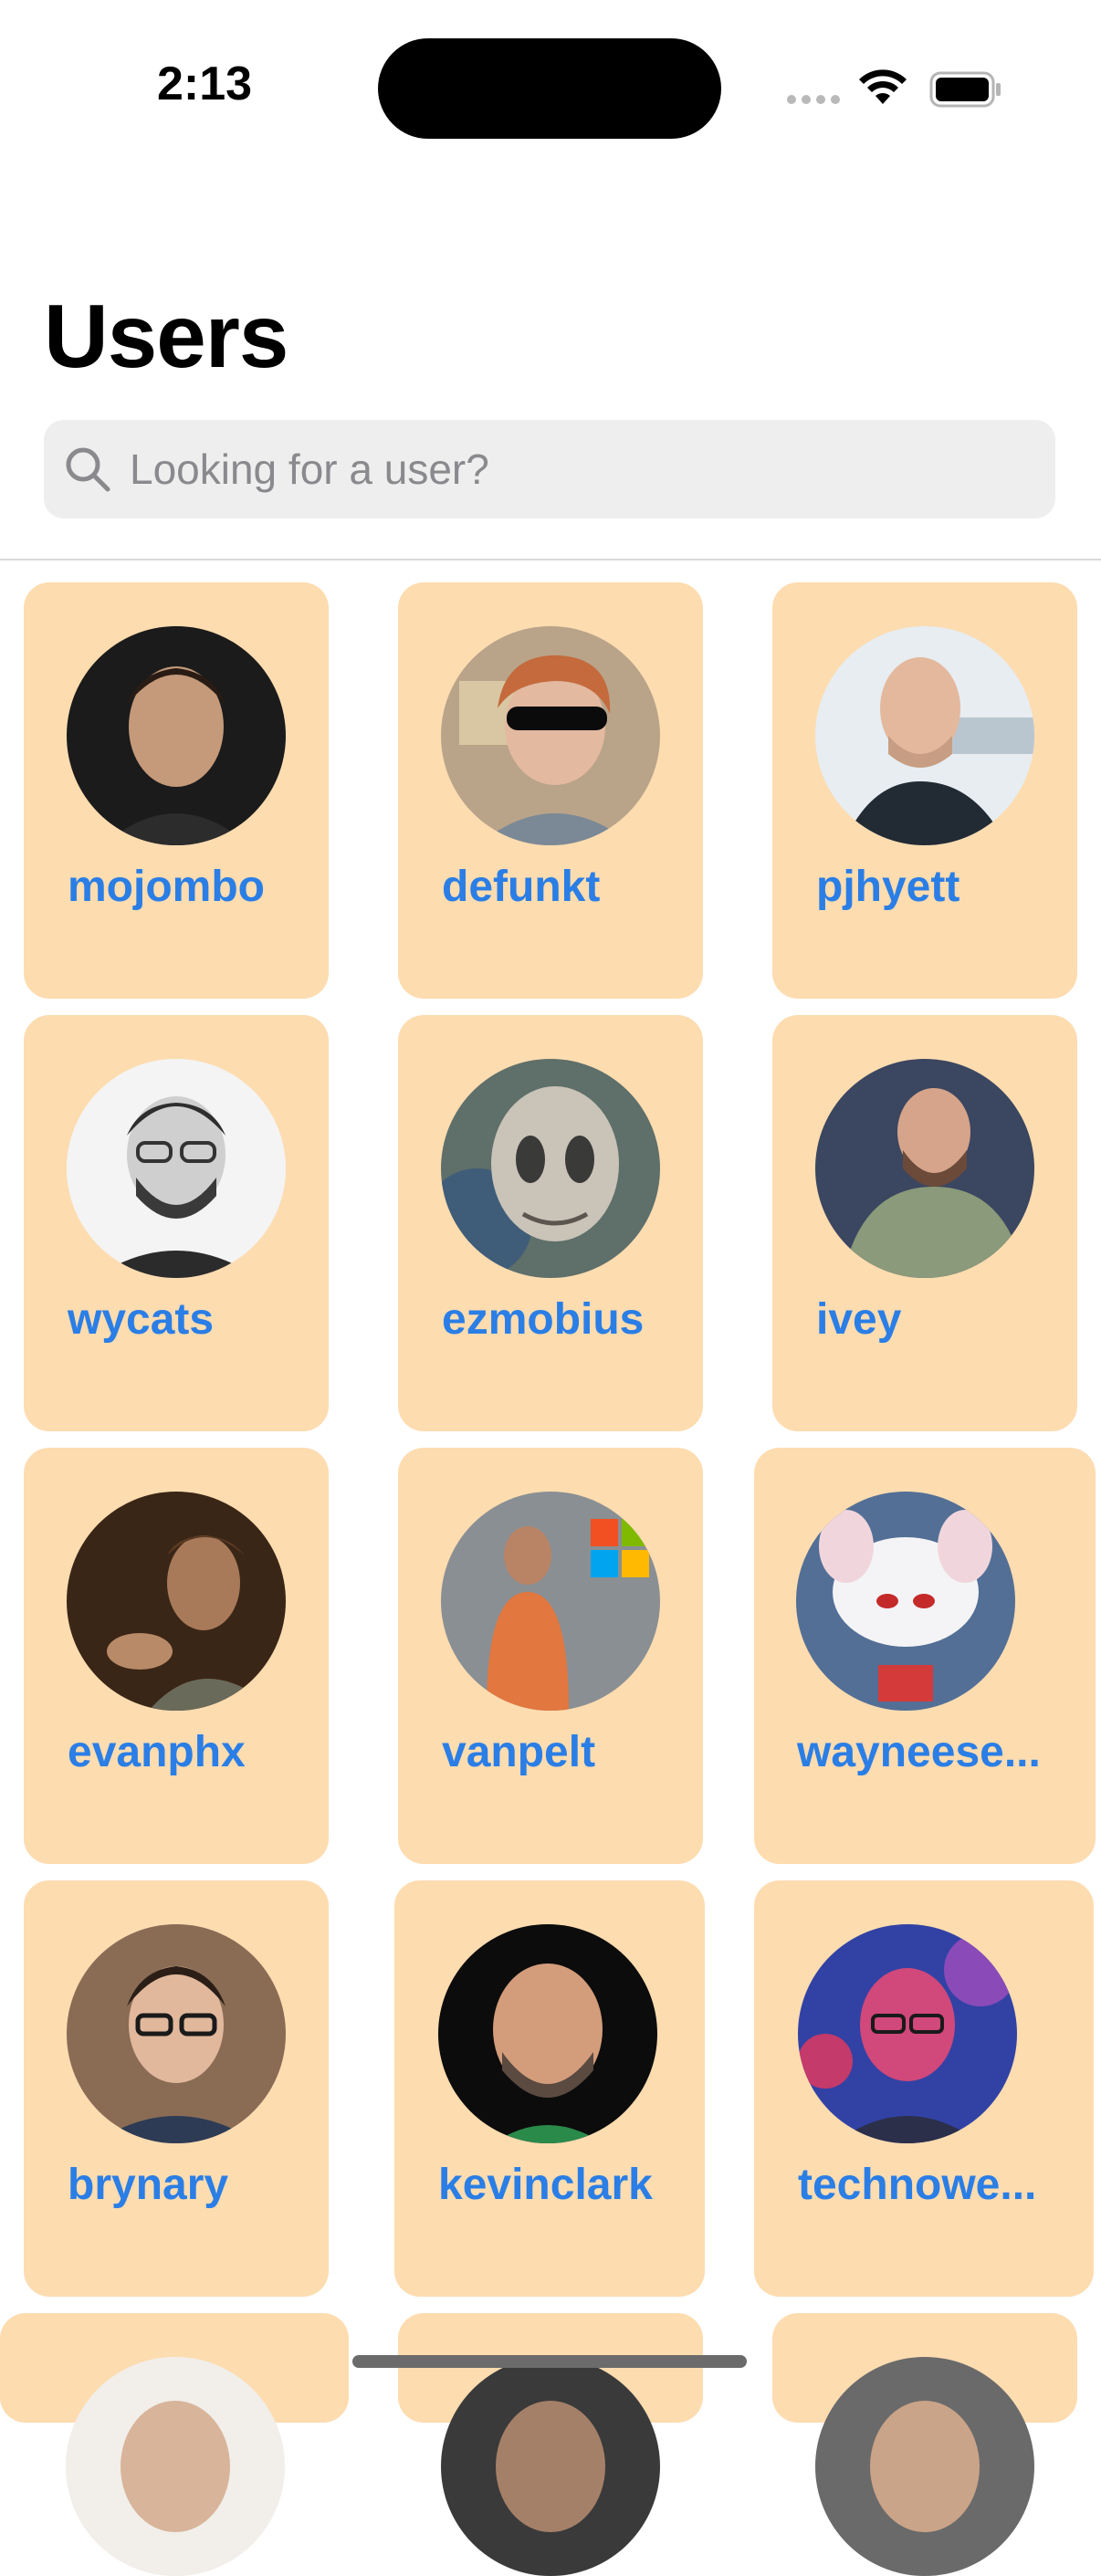 Image resolution: width=1101 pixels, height=2576 pixels. Describe the element at coordinates (965, 92) in the screenshot. I see `battery-icon` at that location.